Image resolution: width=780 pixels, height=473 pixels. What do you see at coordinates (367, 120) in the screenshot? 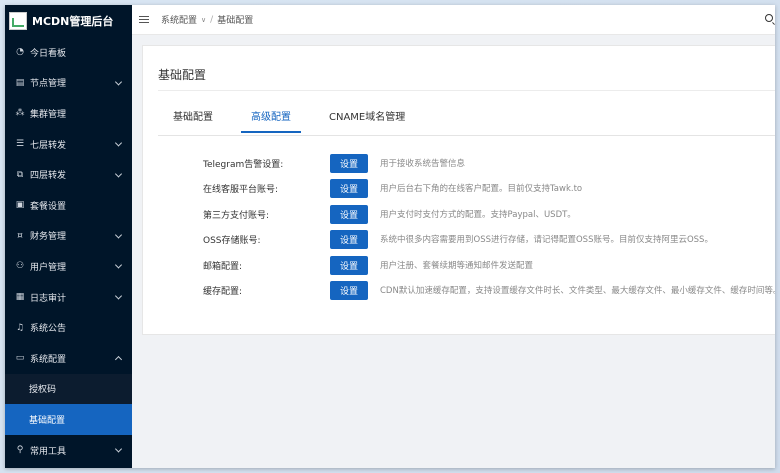
I see `tab-cname-domain: CNAME域名管理` at bounding box center [367, 120].